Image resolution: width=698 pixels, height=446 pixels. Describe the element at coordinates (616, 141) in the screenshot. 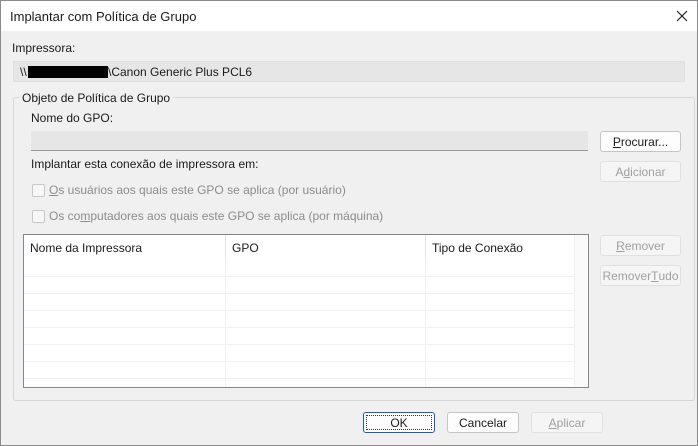

I see `browse-button-accel: P` at that location.